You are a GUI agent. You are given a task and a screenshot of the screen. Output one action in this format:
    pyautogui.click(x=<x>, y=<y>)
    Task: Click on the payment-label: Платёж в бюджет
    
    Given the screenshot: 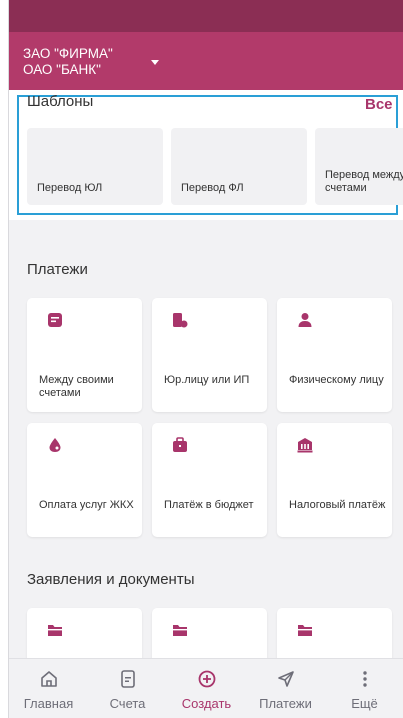 What is the action you would take?
    pyautogui.click(x=209, y=505)
    